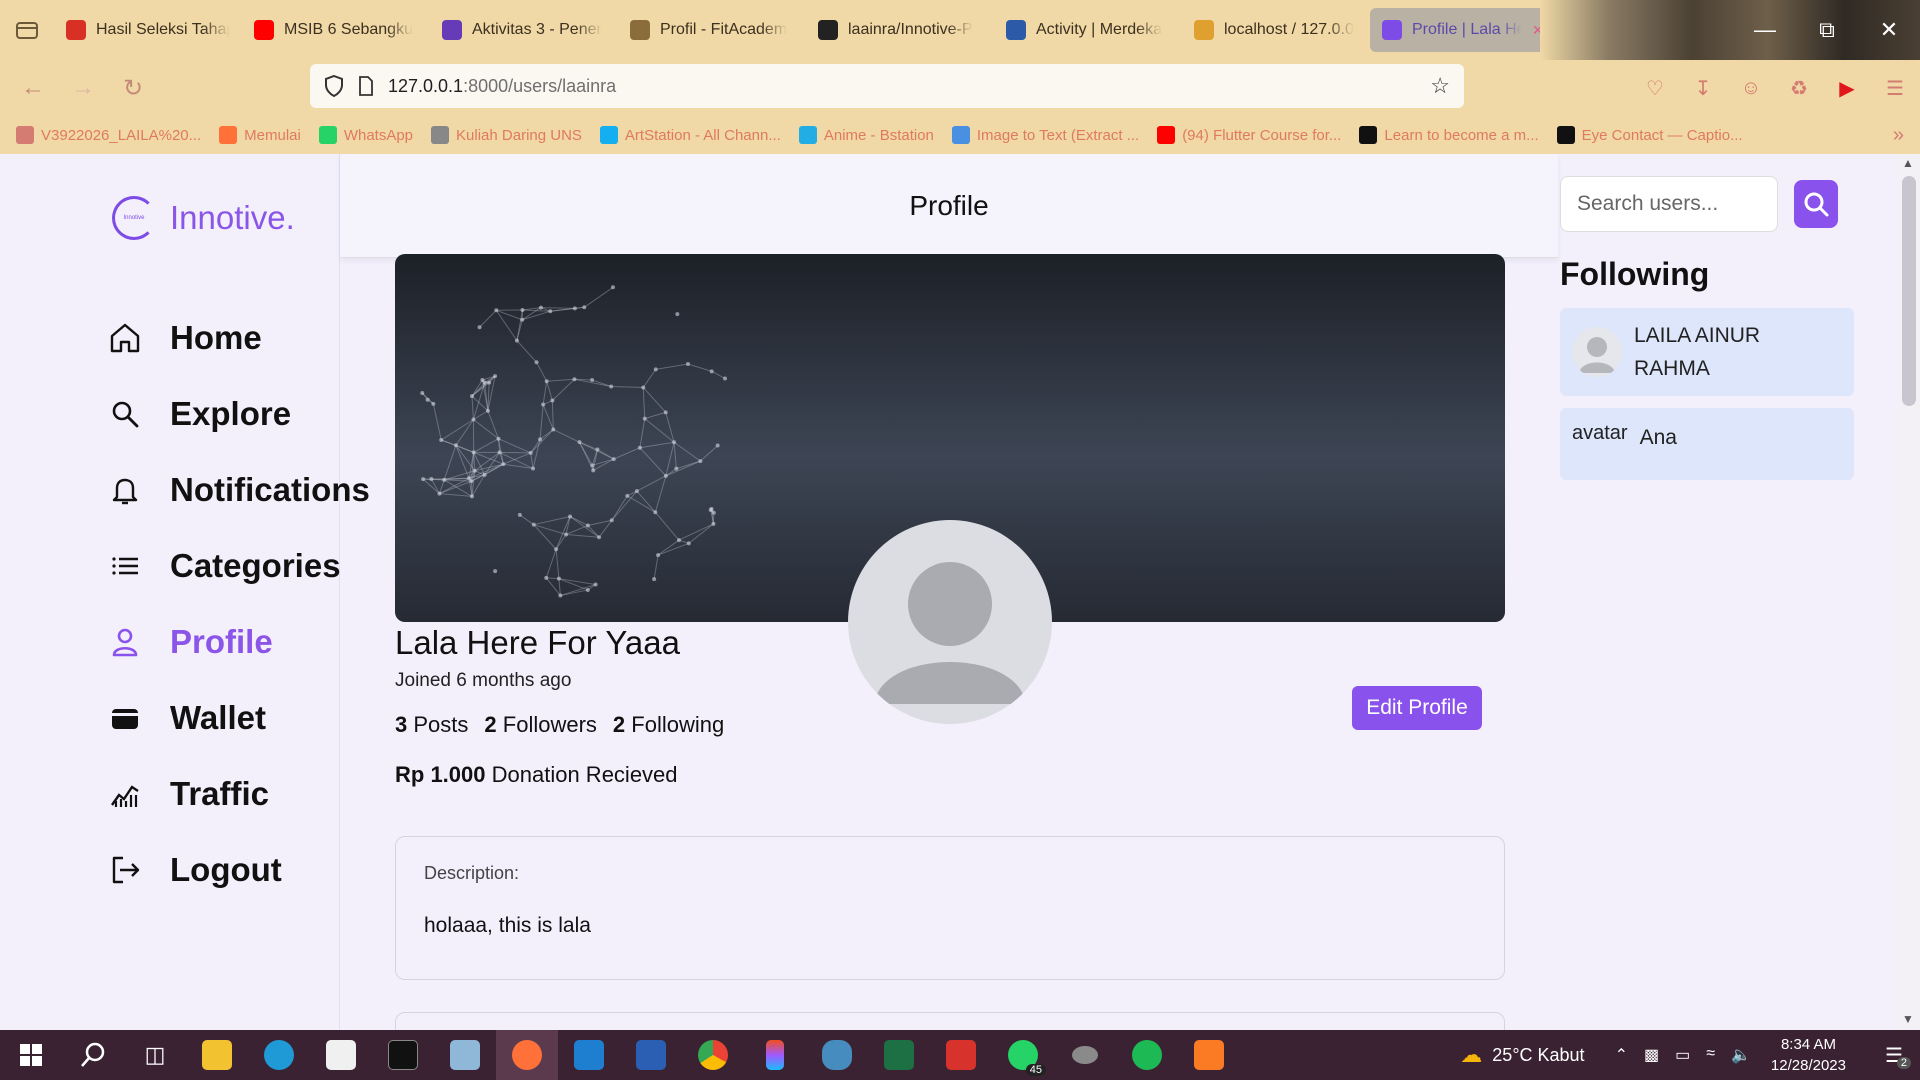 This screenshot has width=1920, height=1080. Describe the element at coordinates (83, 88) in the screenshot. I see `forward-button: →` at that location.